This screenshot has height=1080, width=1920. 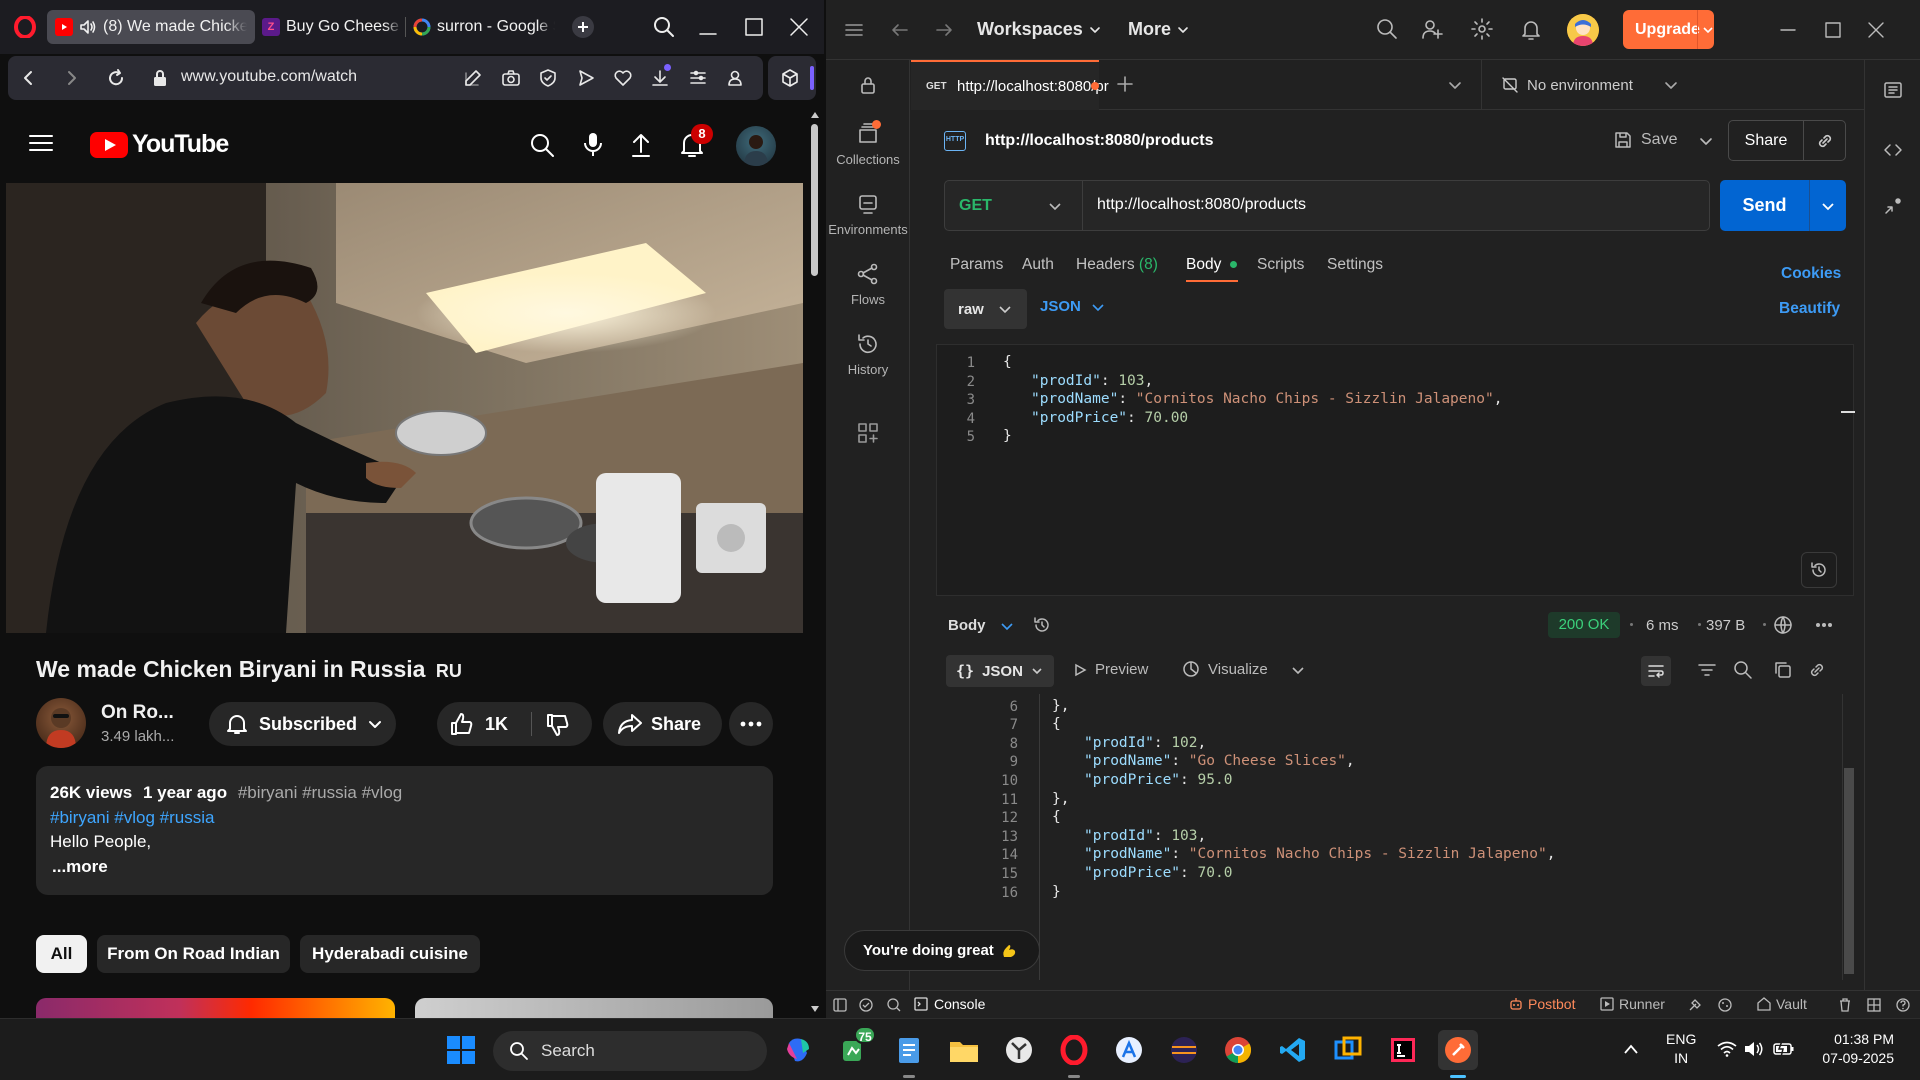 I want to click on camera-icon, so click(x=511, y=78).